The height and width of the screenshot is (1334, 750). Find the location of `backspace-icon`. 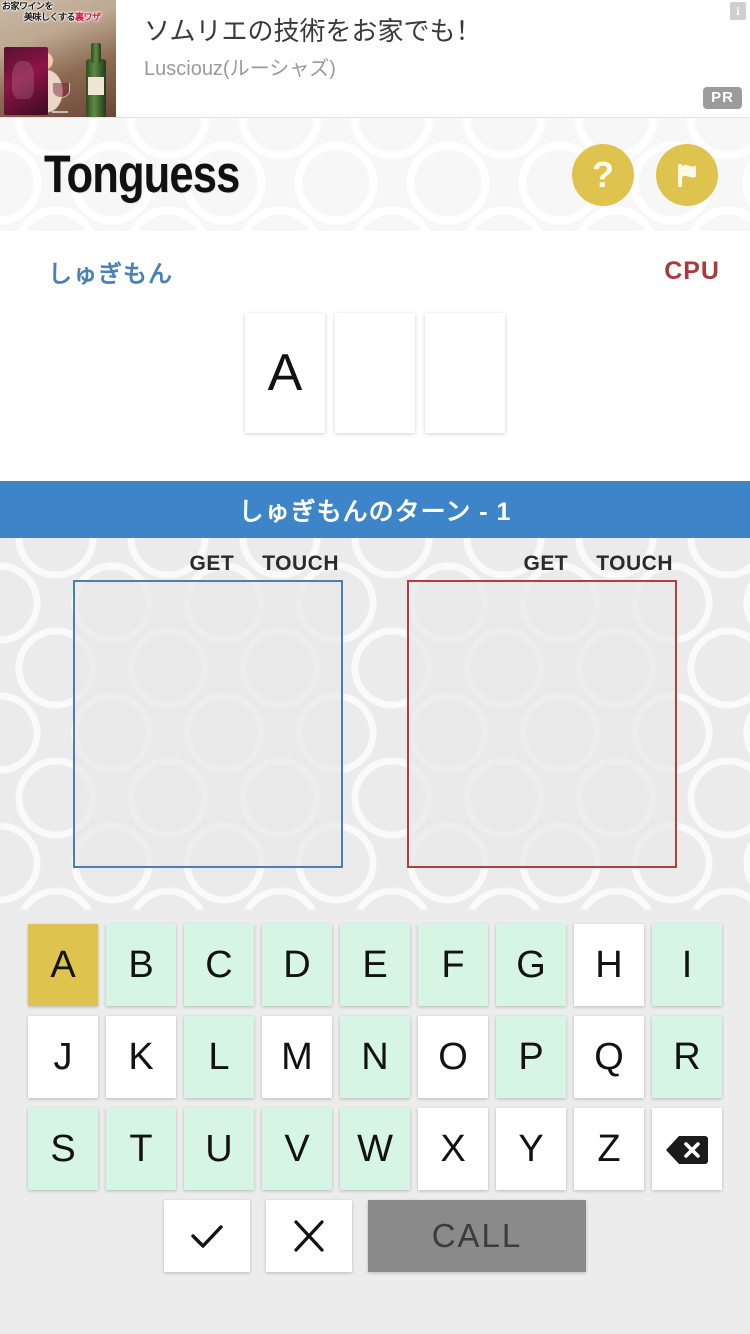

backspace-icon is located at coordinates (687, 1149).